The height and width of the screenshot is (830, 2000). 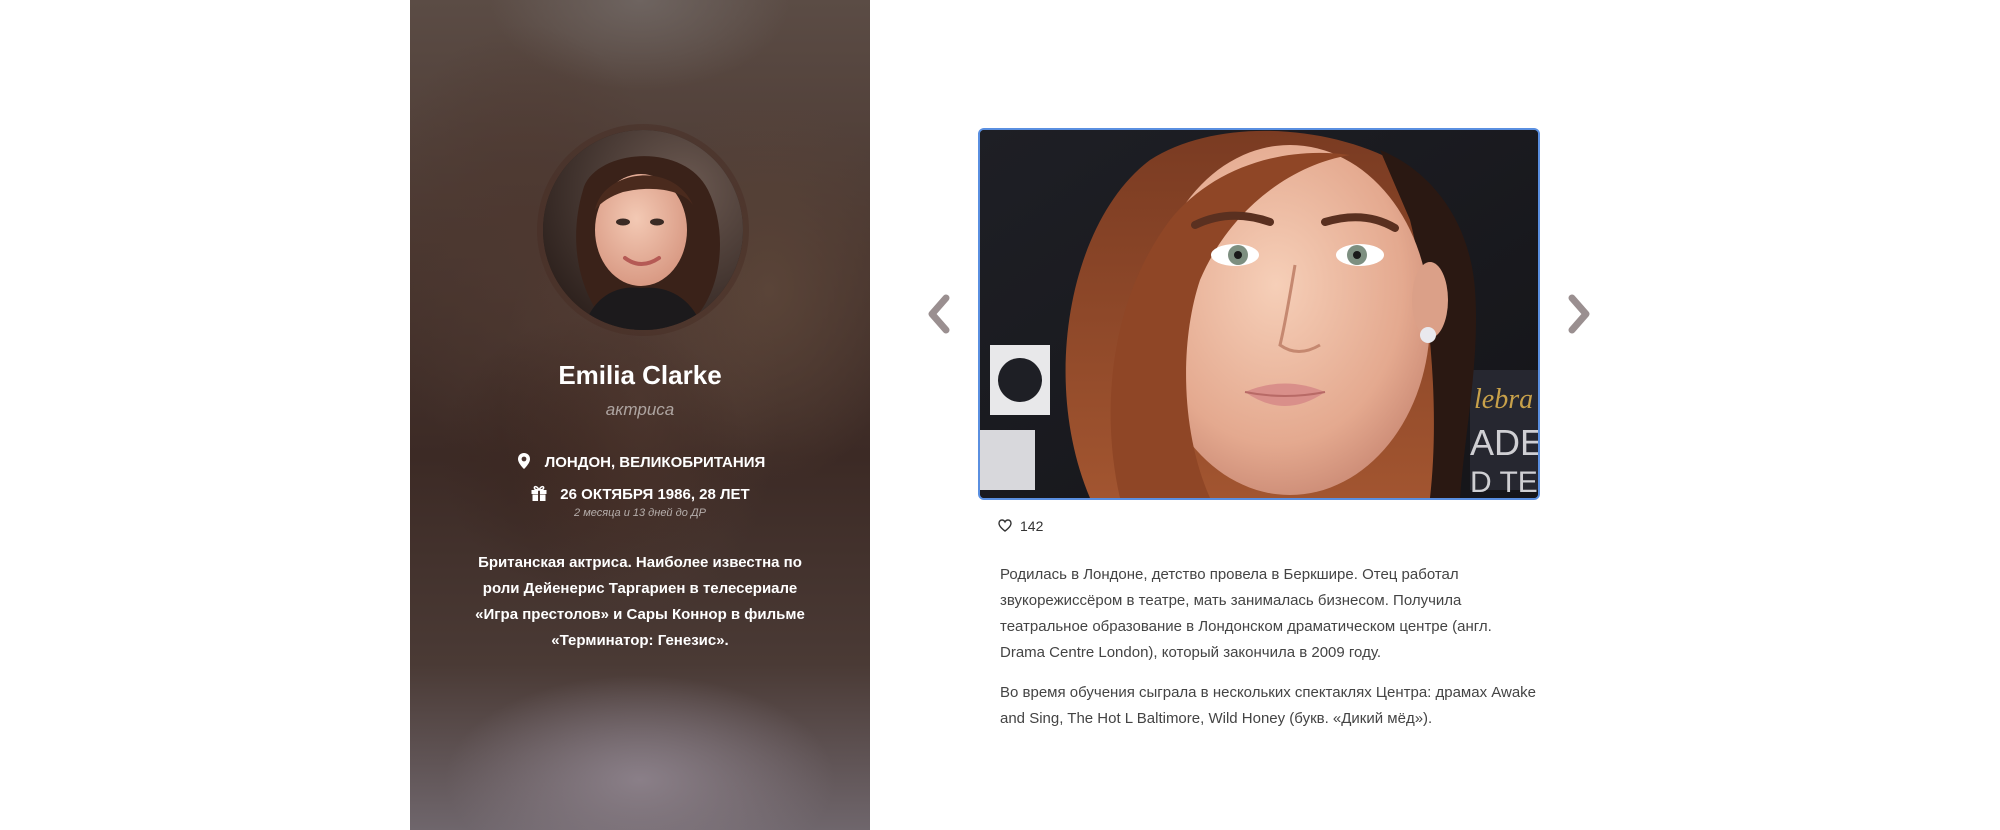 I want to click on avatar, so click(x=643, y=230).